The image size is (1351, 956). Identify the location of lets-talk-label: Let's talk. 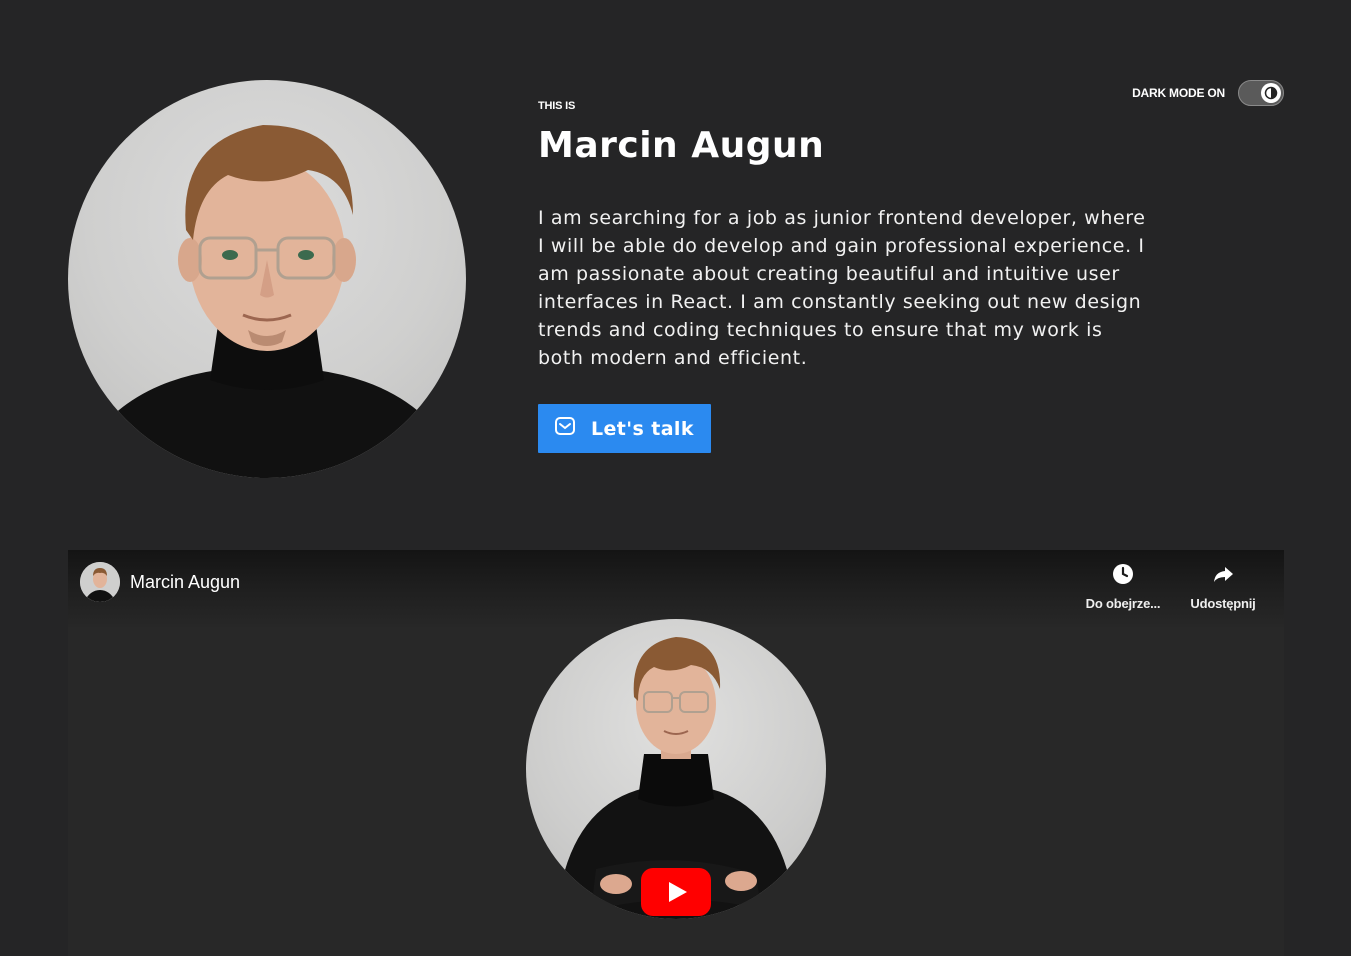
(642, 428).